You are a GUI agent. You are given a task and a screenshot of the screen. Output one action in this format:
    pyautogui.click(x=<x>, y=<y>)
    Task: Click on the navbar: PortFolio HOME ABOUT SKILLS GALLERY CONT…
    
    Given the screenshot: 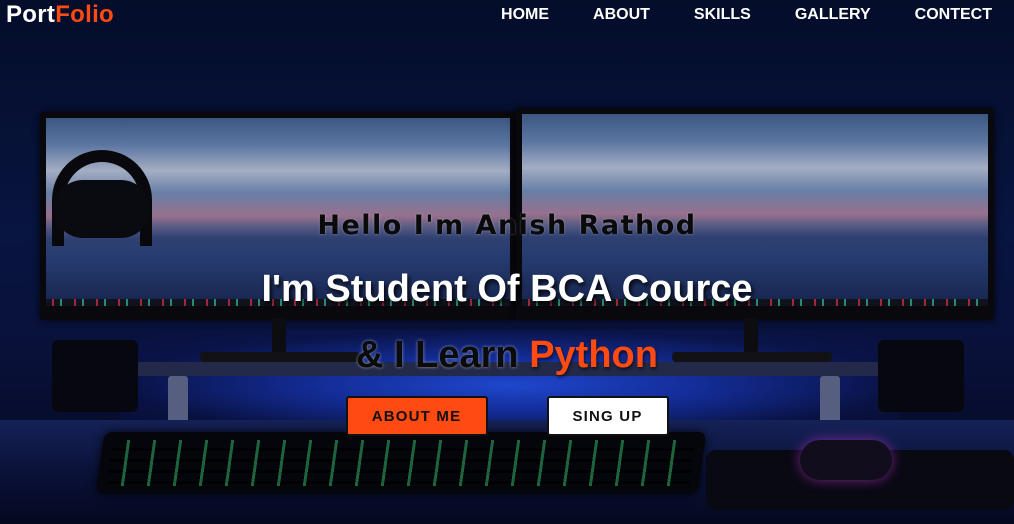 What is the action you would take?
    pyautogui.click(x=507, y=15)
    